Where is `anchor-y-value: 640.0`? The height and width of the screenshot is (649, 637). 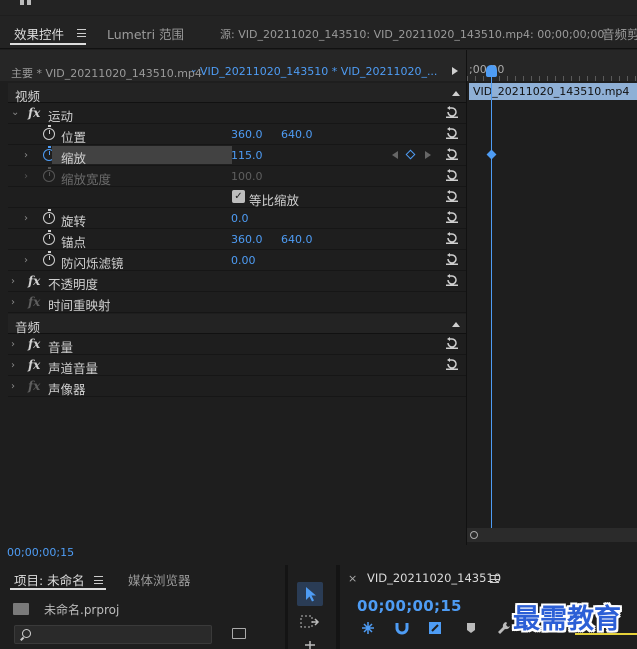 anchor-y-value: 640.0 is located at coordinates (297, 239).